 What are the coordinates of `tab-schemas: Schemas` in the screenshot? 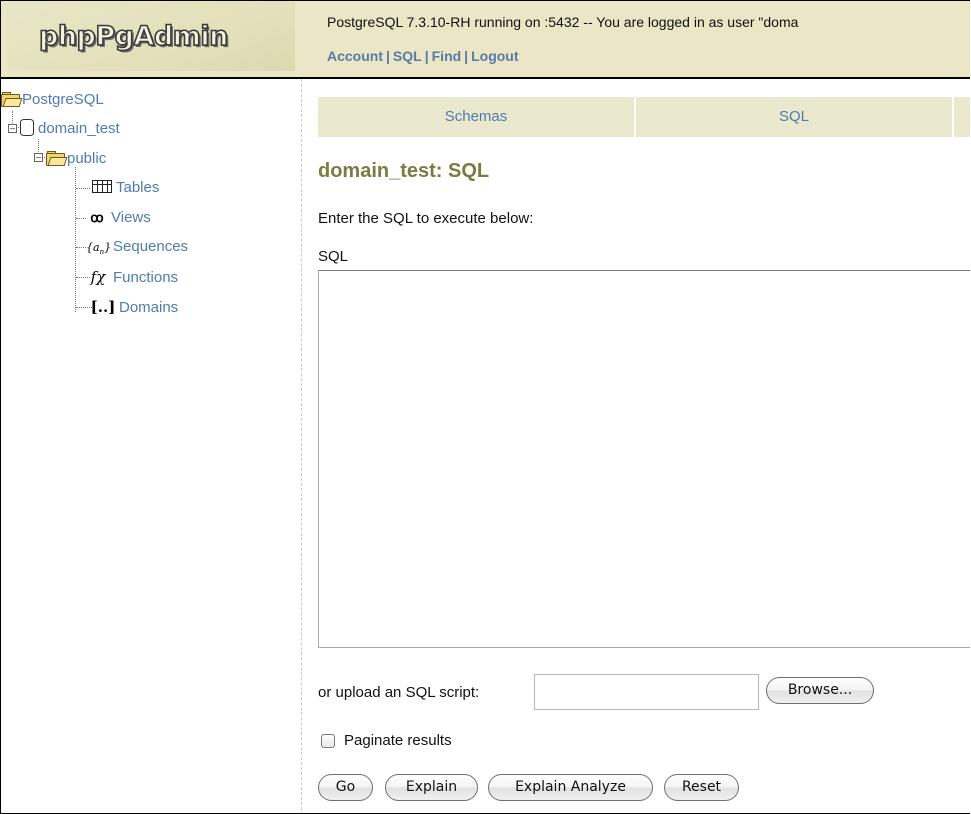 It's located at (477, 117).